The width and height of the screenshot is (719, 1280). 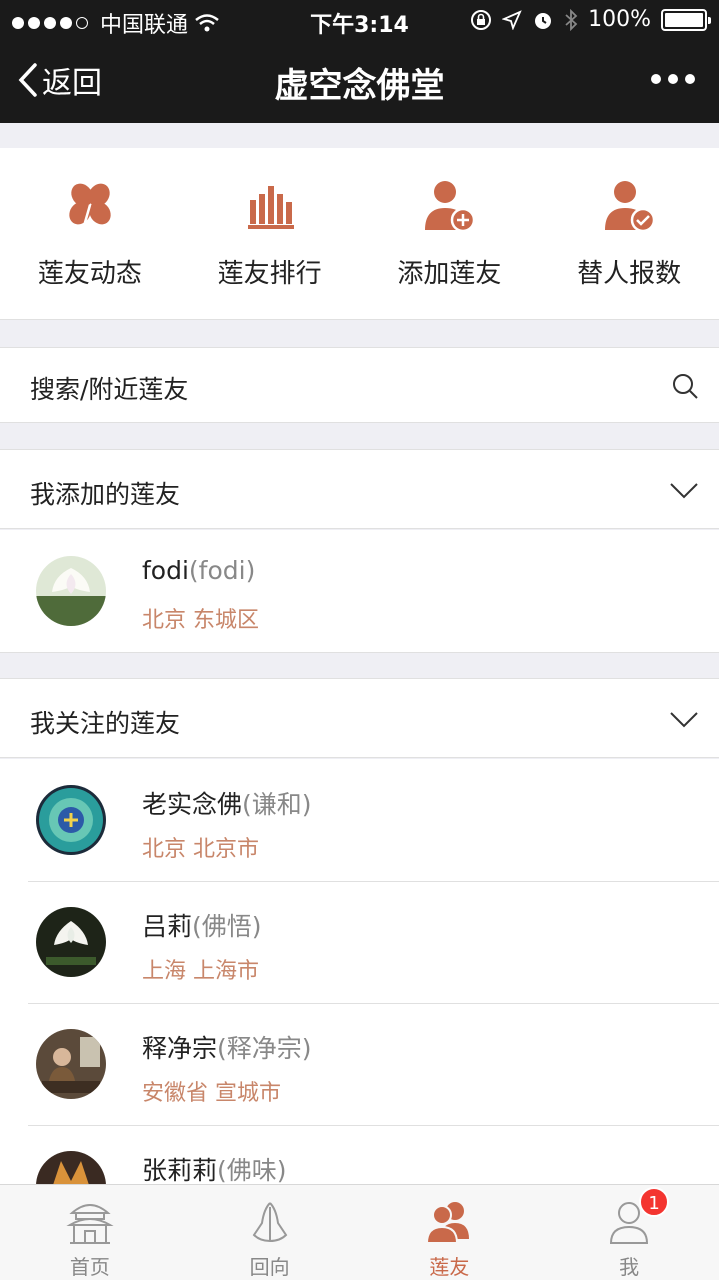 What do you see at coordinates (629, 1232) in the screenshot?
I see `tab-me: 1 我` at bounding box center [629, 1232].